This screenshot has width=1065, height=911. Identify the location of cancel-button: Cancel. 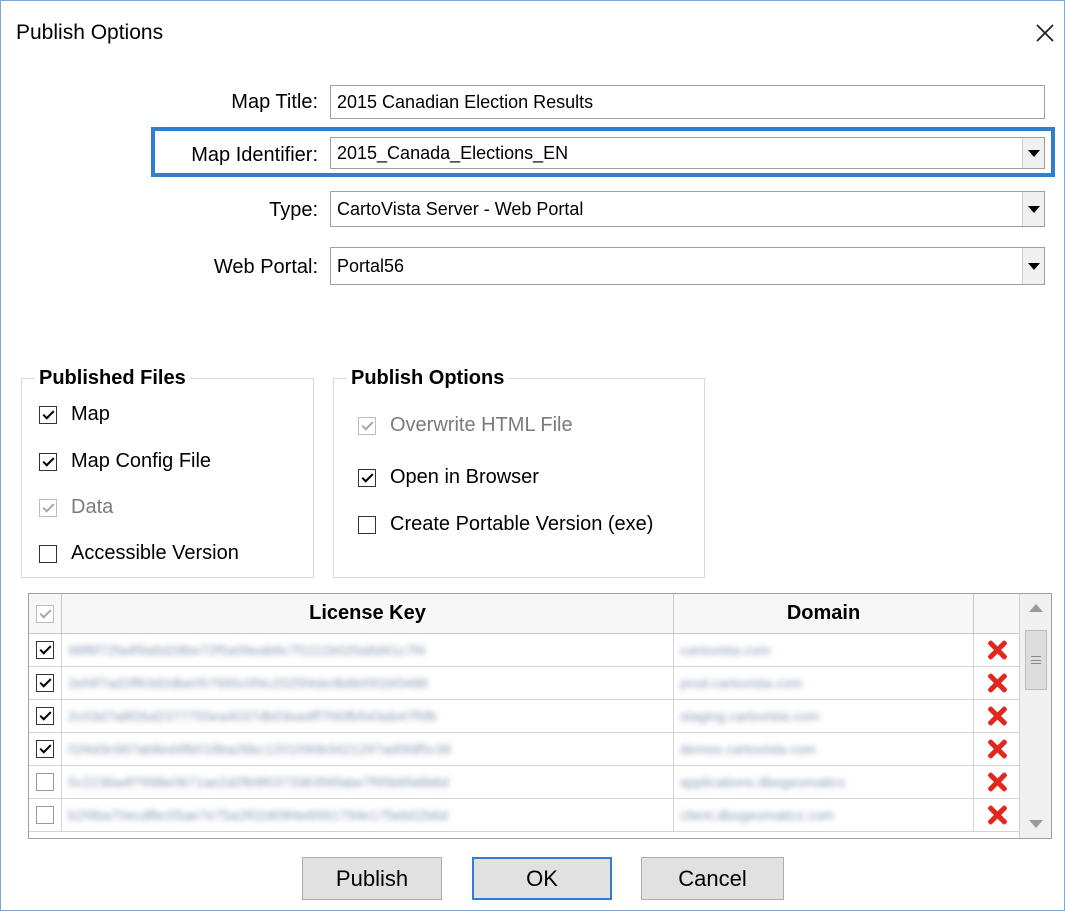
(712, 878).